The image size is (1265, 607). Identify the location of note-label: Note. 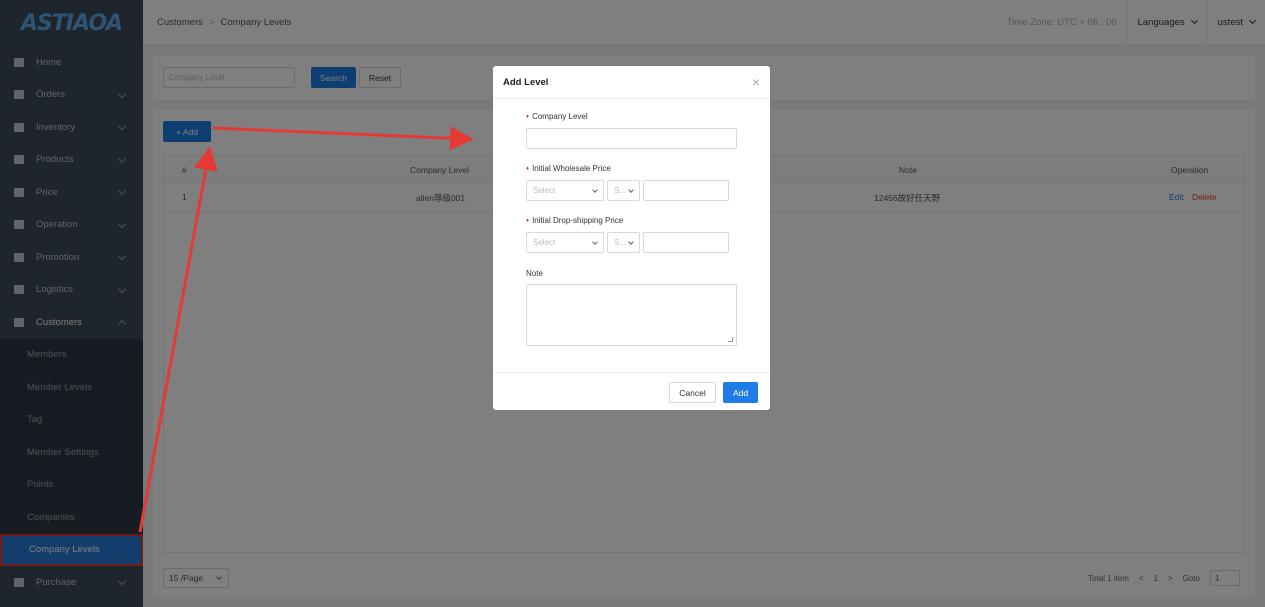
(534, 273).